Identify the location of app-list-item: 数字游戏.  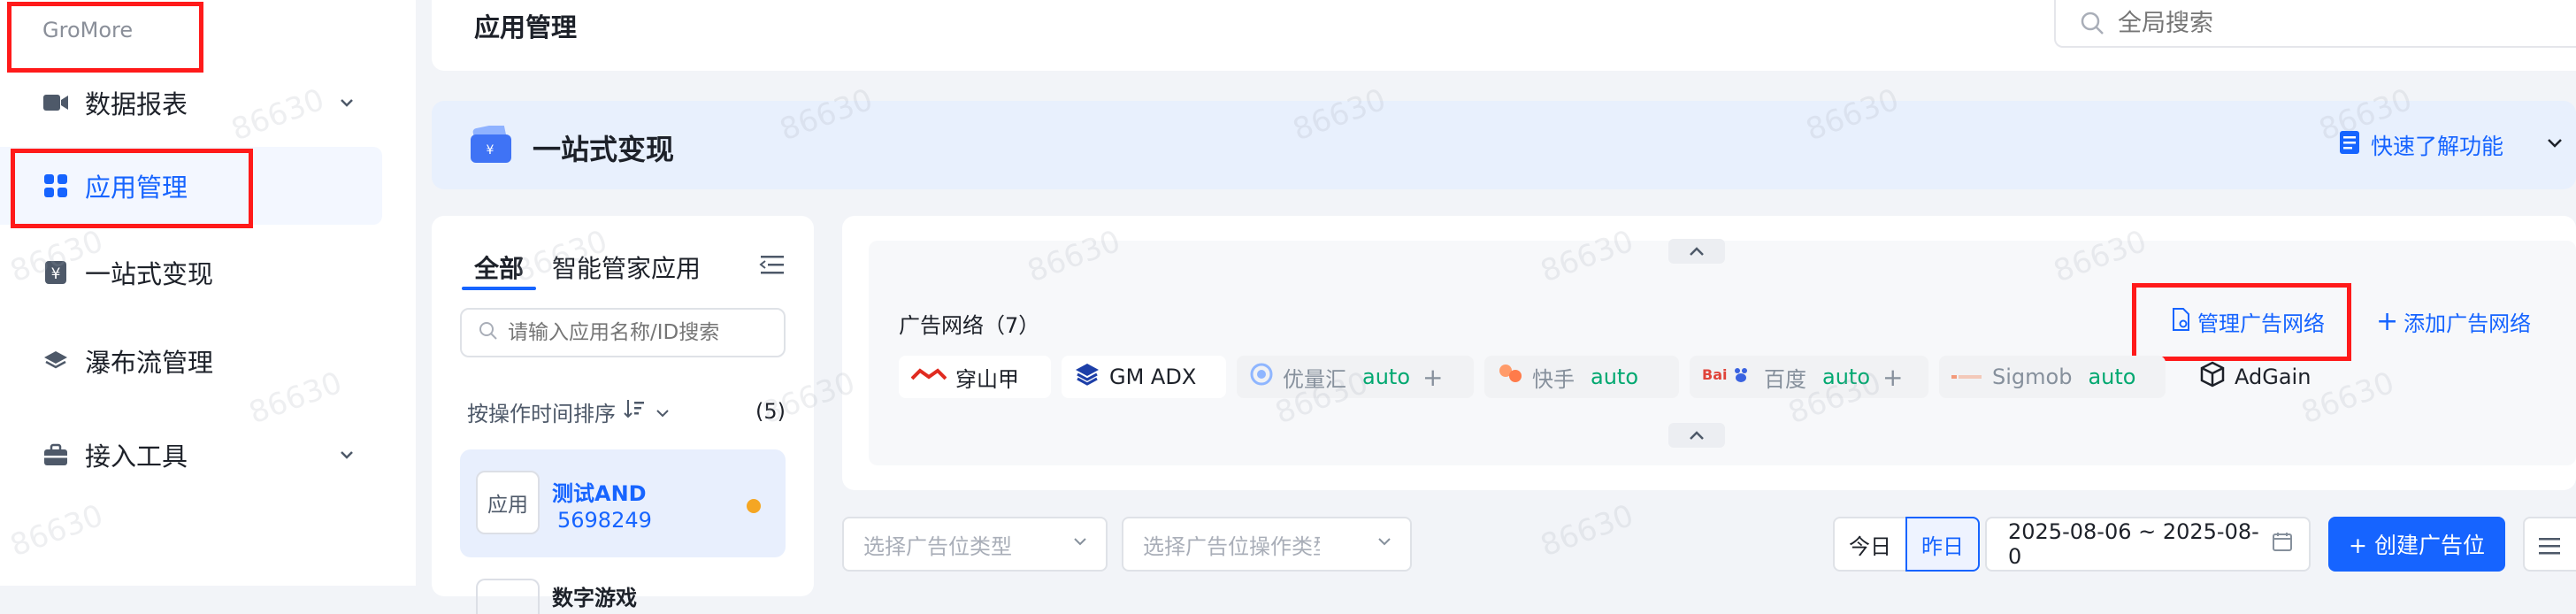
(623, 596).